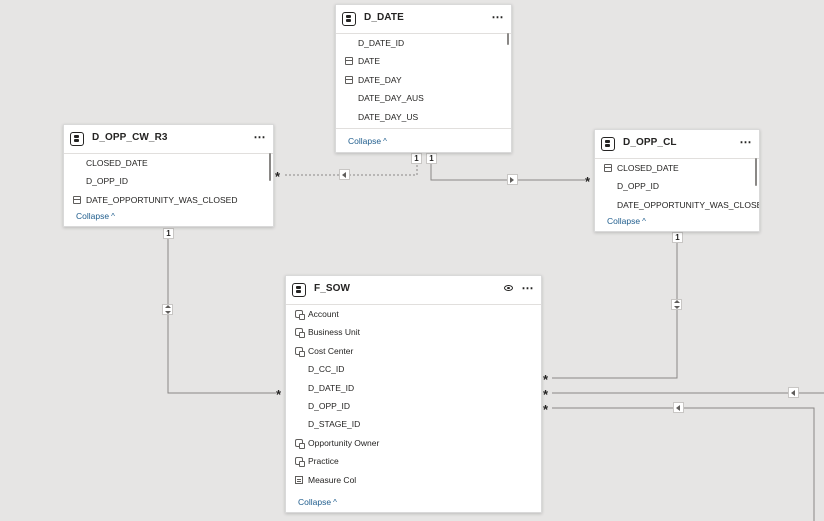 The height and width of the screenshot is (521, 824). Describe the element at coordinates (423, 19) in the screenshot. I see `table-card-header: D_DATE ⋯` at that location.